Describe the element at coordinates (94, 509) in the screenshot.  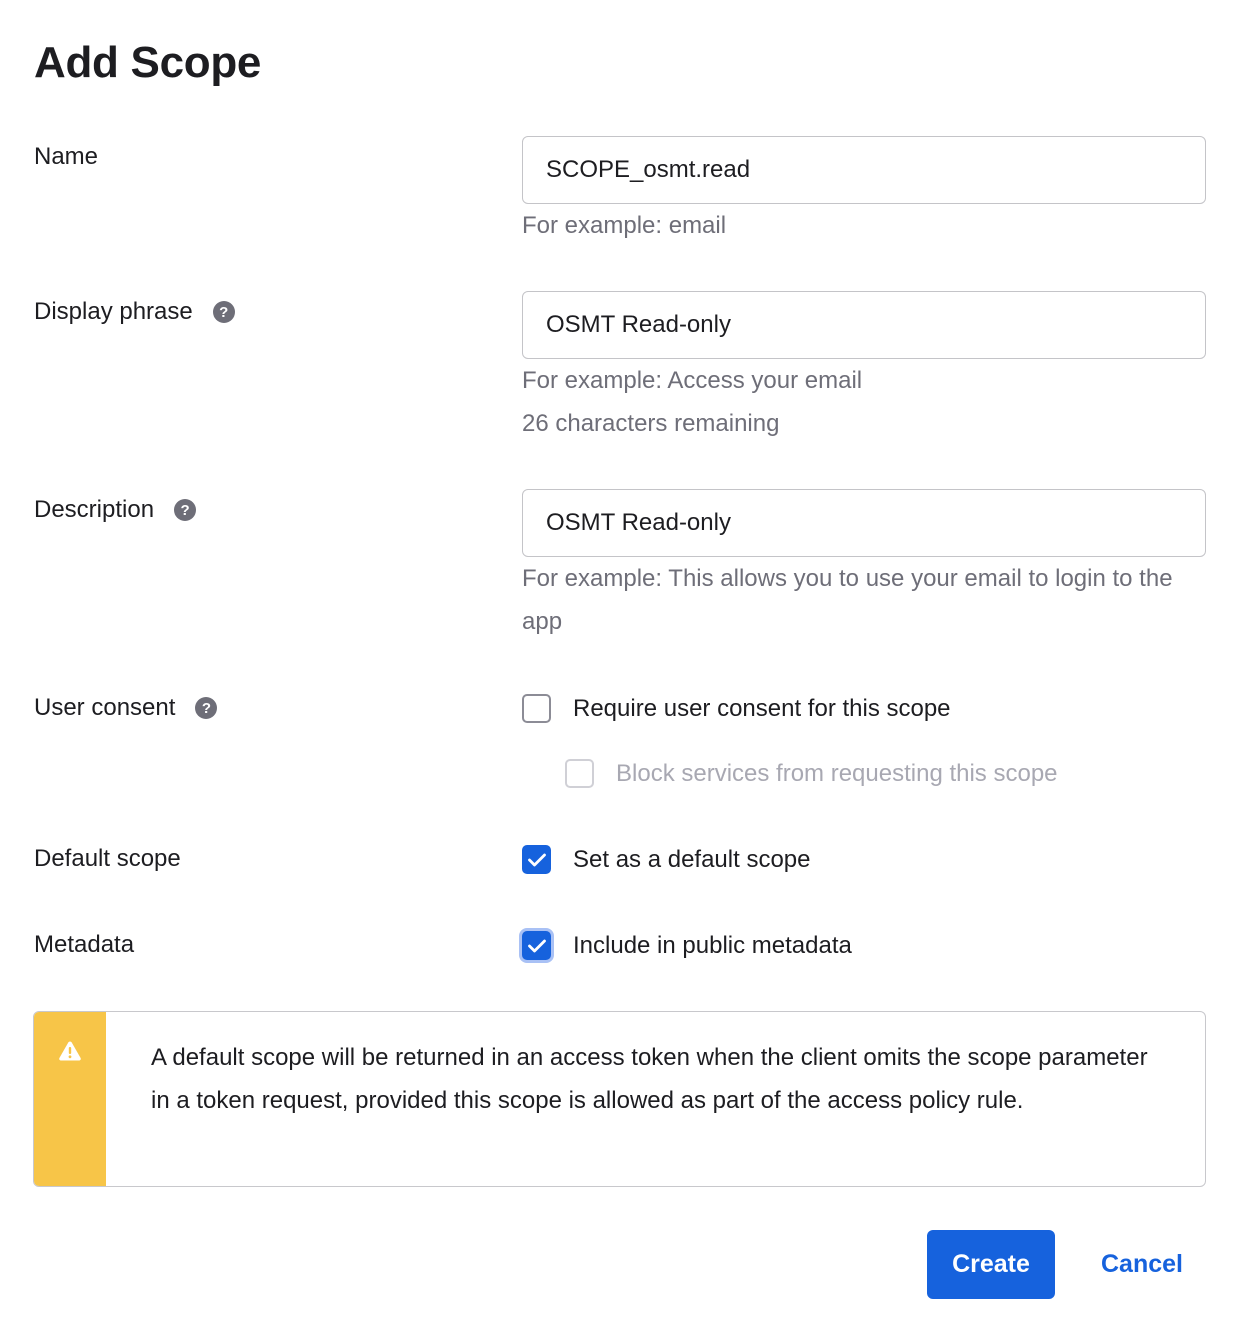
I see `description-label-text: Description` at that location.